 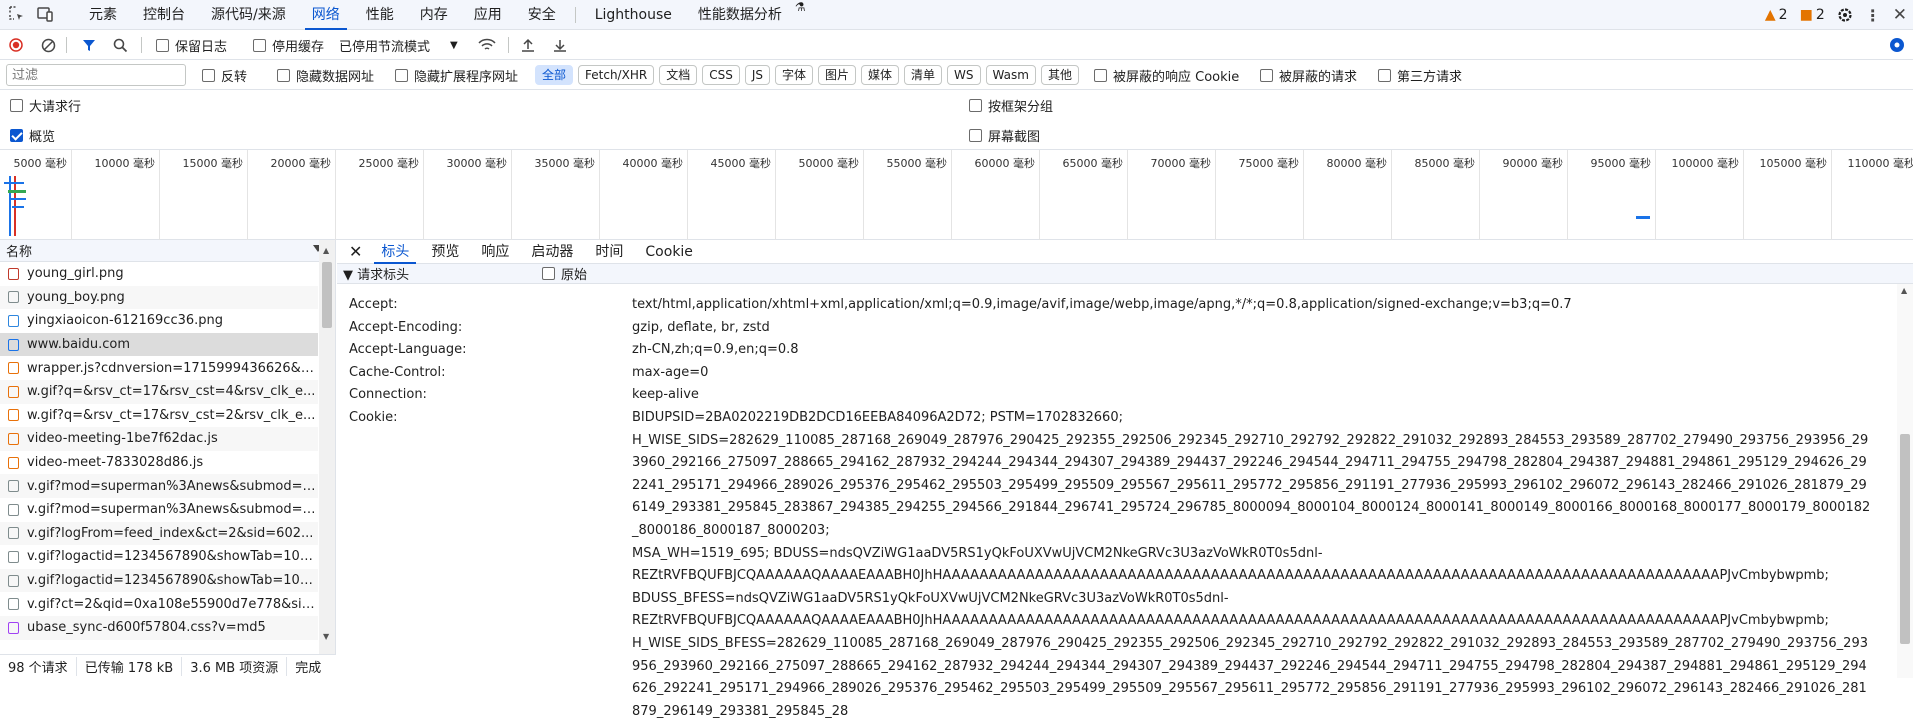 What do you see at coordinates (996, 195) in the screenshot?
I see `timeline-tick: 60000 毫秒` at bounding box center [996, 195].